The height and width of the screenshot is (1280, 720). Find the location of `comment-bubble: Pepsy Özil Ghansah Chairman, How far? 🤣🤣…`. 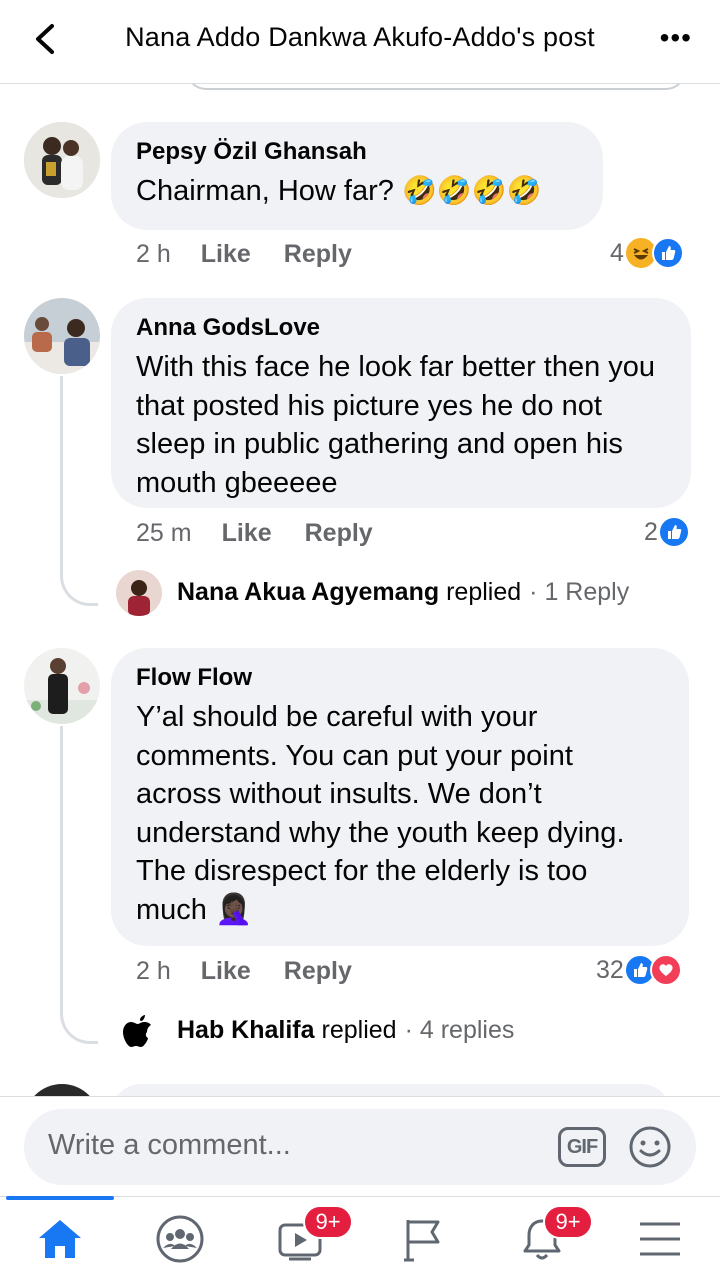

comment-bubble: Pepsy Özil Ghansah Chairman, How far? 🤣🤣… is located at coordinates (357, 176).